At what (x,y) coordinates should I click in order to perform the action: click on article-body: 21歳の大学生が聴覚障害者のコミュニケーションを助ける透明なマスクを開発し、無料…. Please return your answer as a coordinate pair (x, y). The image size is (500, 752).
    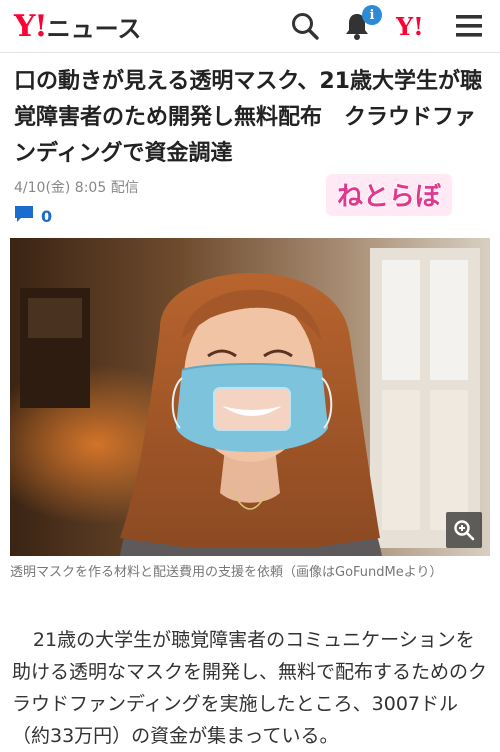
    Looking at the image, I should click on (250, 688).